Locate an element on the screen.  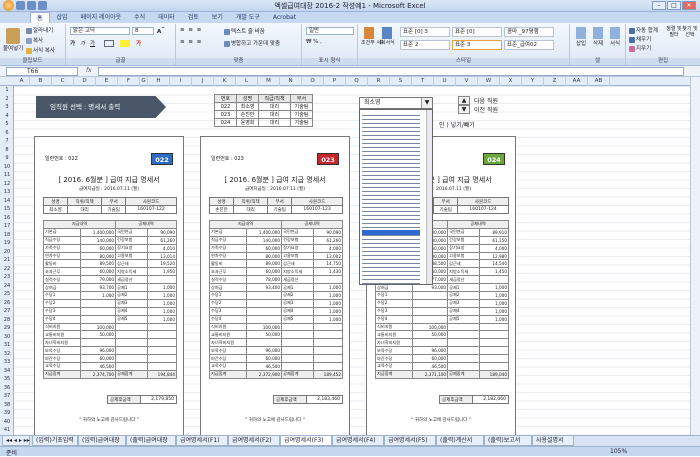
row-header: 14 is located at coordinates (6, 201).